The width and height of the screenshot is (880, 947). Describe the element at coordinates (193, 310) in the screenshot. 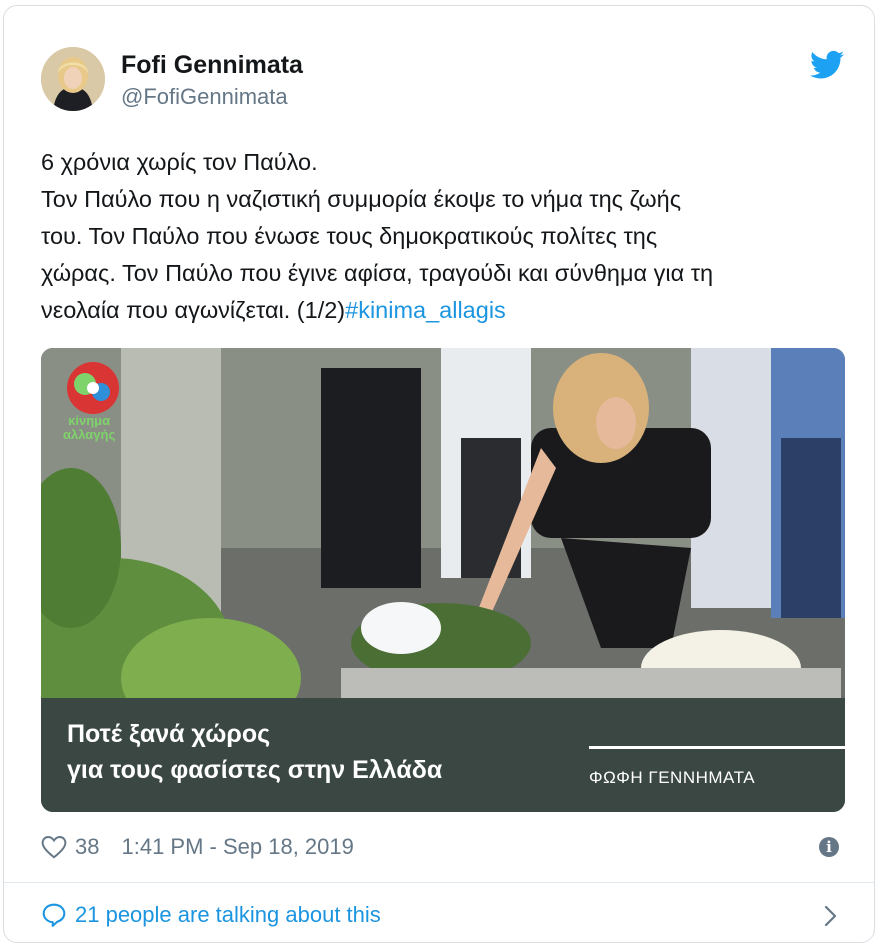

I see `tweet-line-text: νεολαία που αγωνίζεται. (1/2)` at that location.